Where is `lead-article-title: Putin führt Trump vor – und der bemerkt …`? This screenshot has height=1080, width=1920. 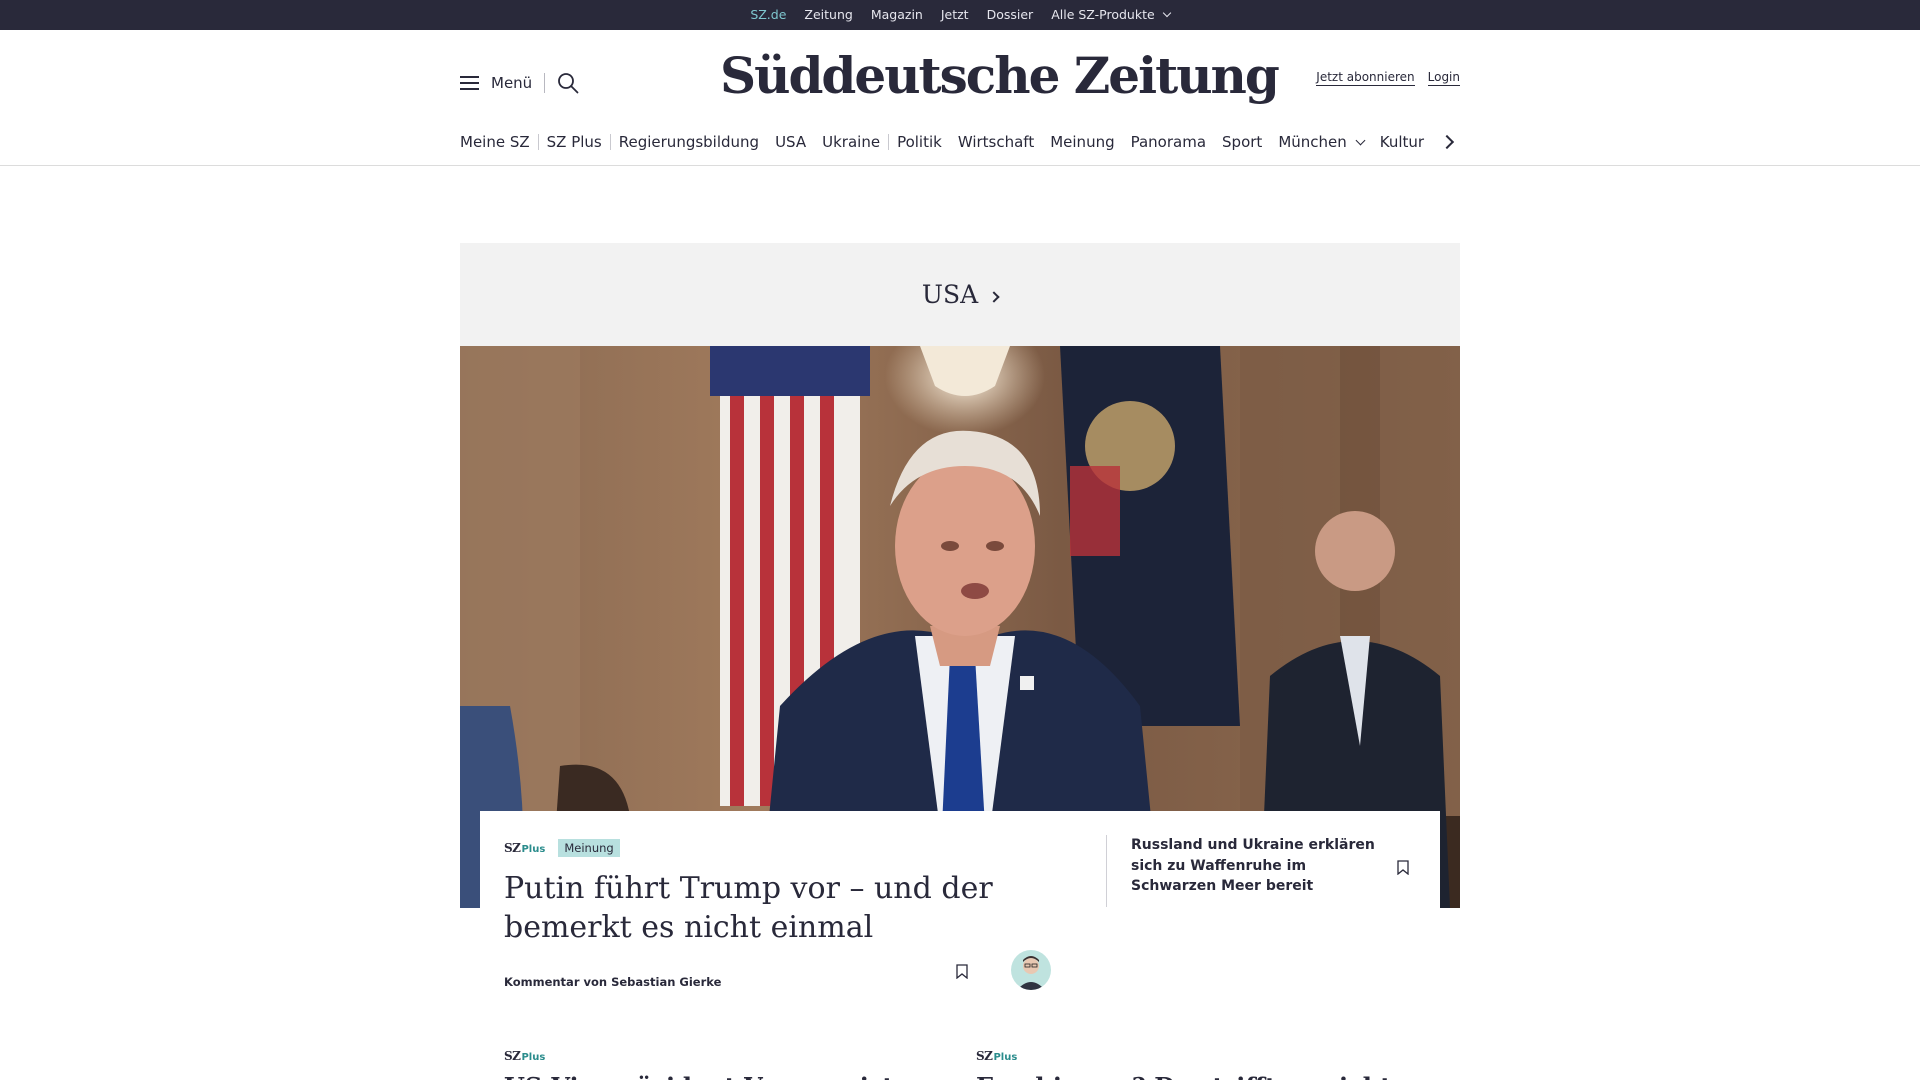 lead-article-title: Putin führt Trump vor – und der bemerkt … is located at coordinates (764, 908).